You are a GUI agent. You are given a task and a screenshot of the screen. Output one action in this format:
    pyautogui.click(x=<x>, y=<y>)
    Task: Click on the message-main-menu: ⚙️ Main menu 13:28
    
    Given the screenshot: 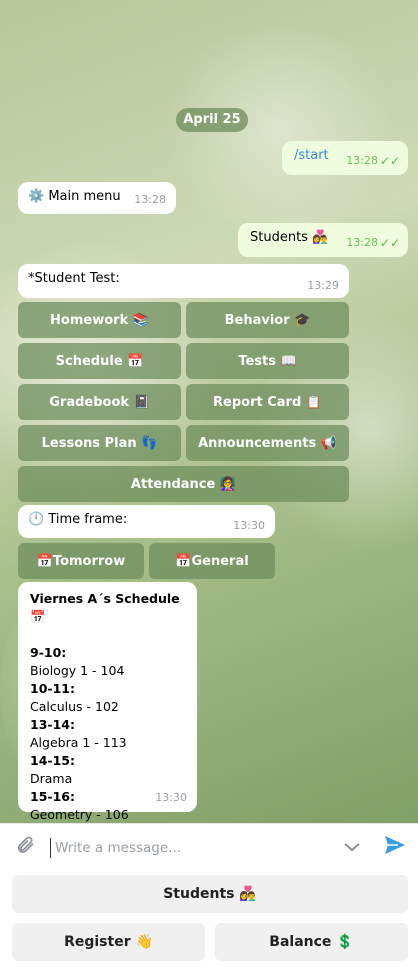 What is the action you would take?
    pyautogui.click(x=97, y=198)
    